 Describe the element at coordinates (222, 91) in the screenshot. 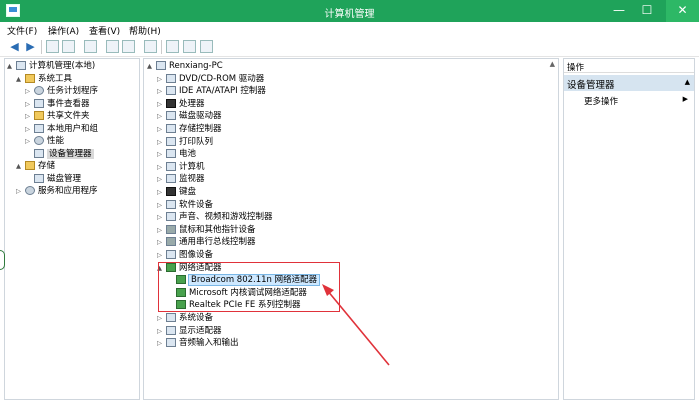

I see `tree-item-label: IDE ATA/ATAPI 控制器` at that location.